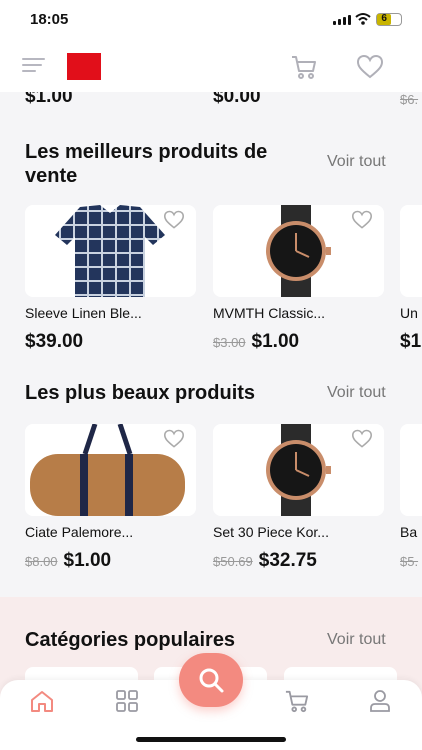 This screenshot has height=750, width=422. I want to click on status-time: 18:05, so click(49, 19).